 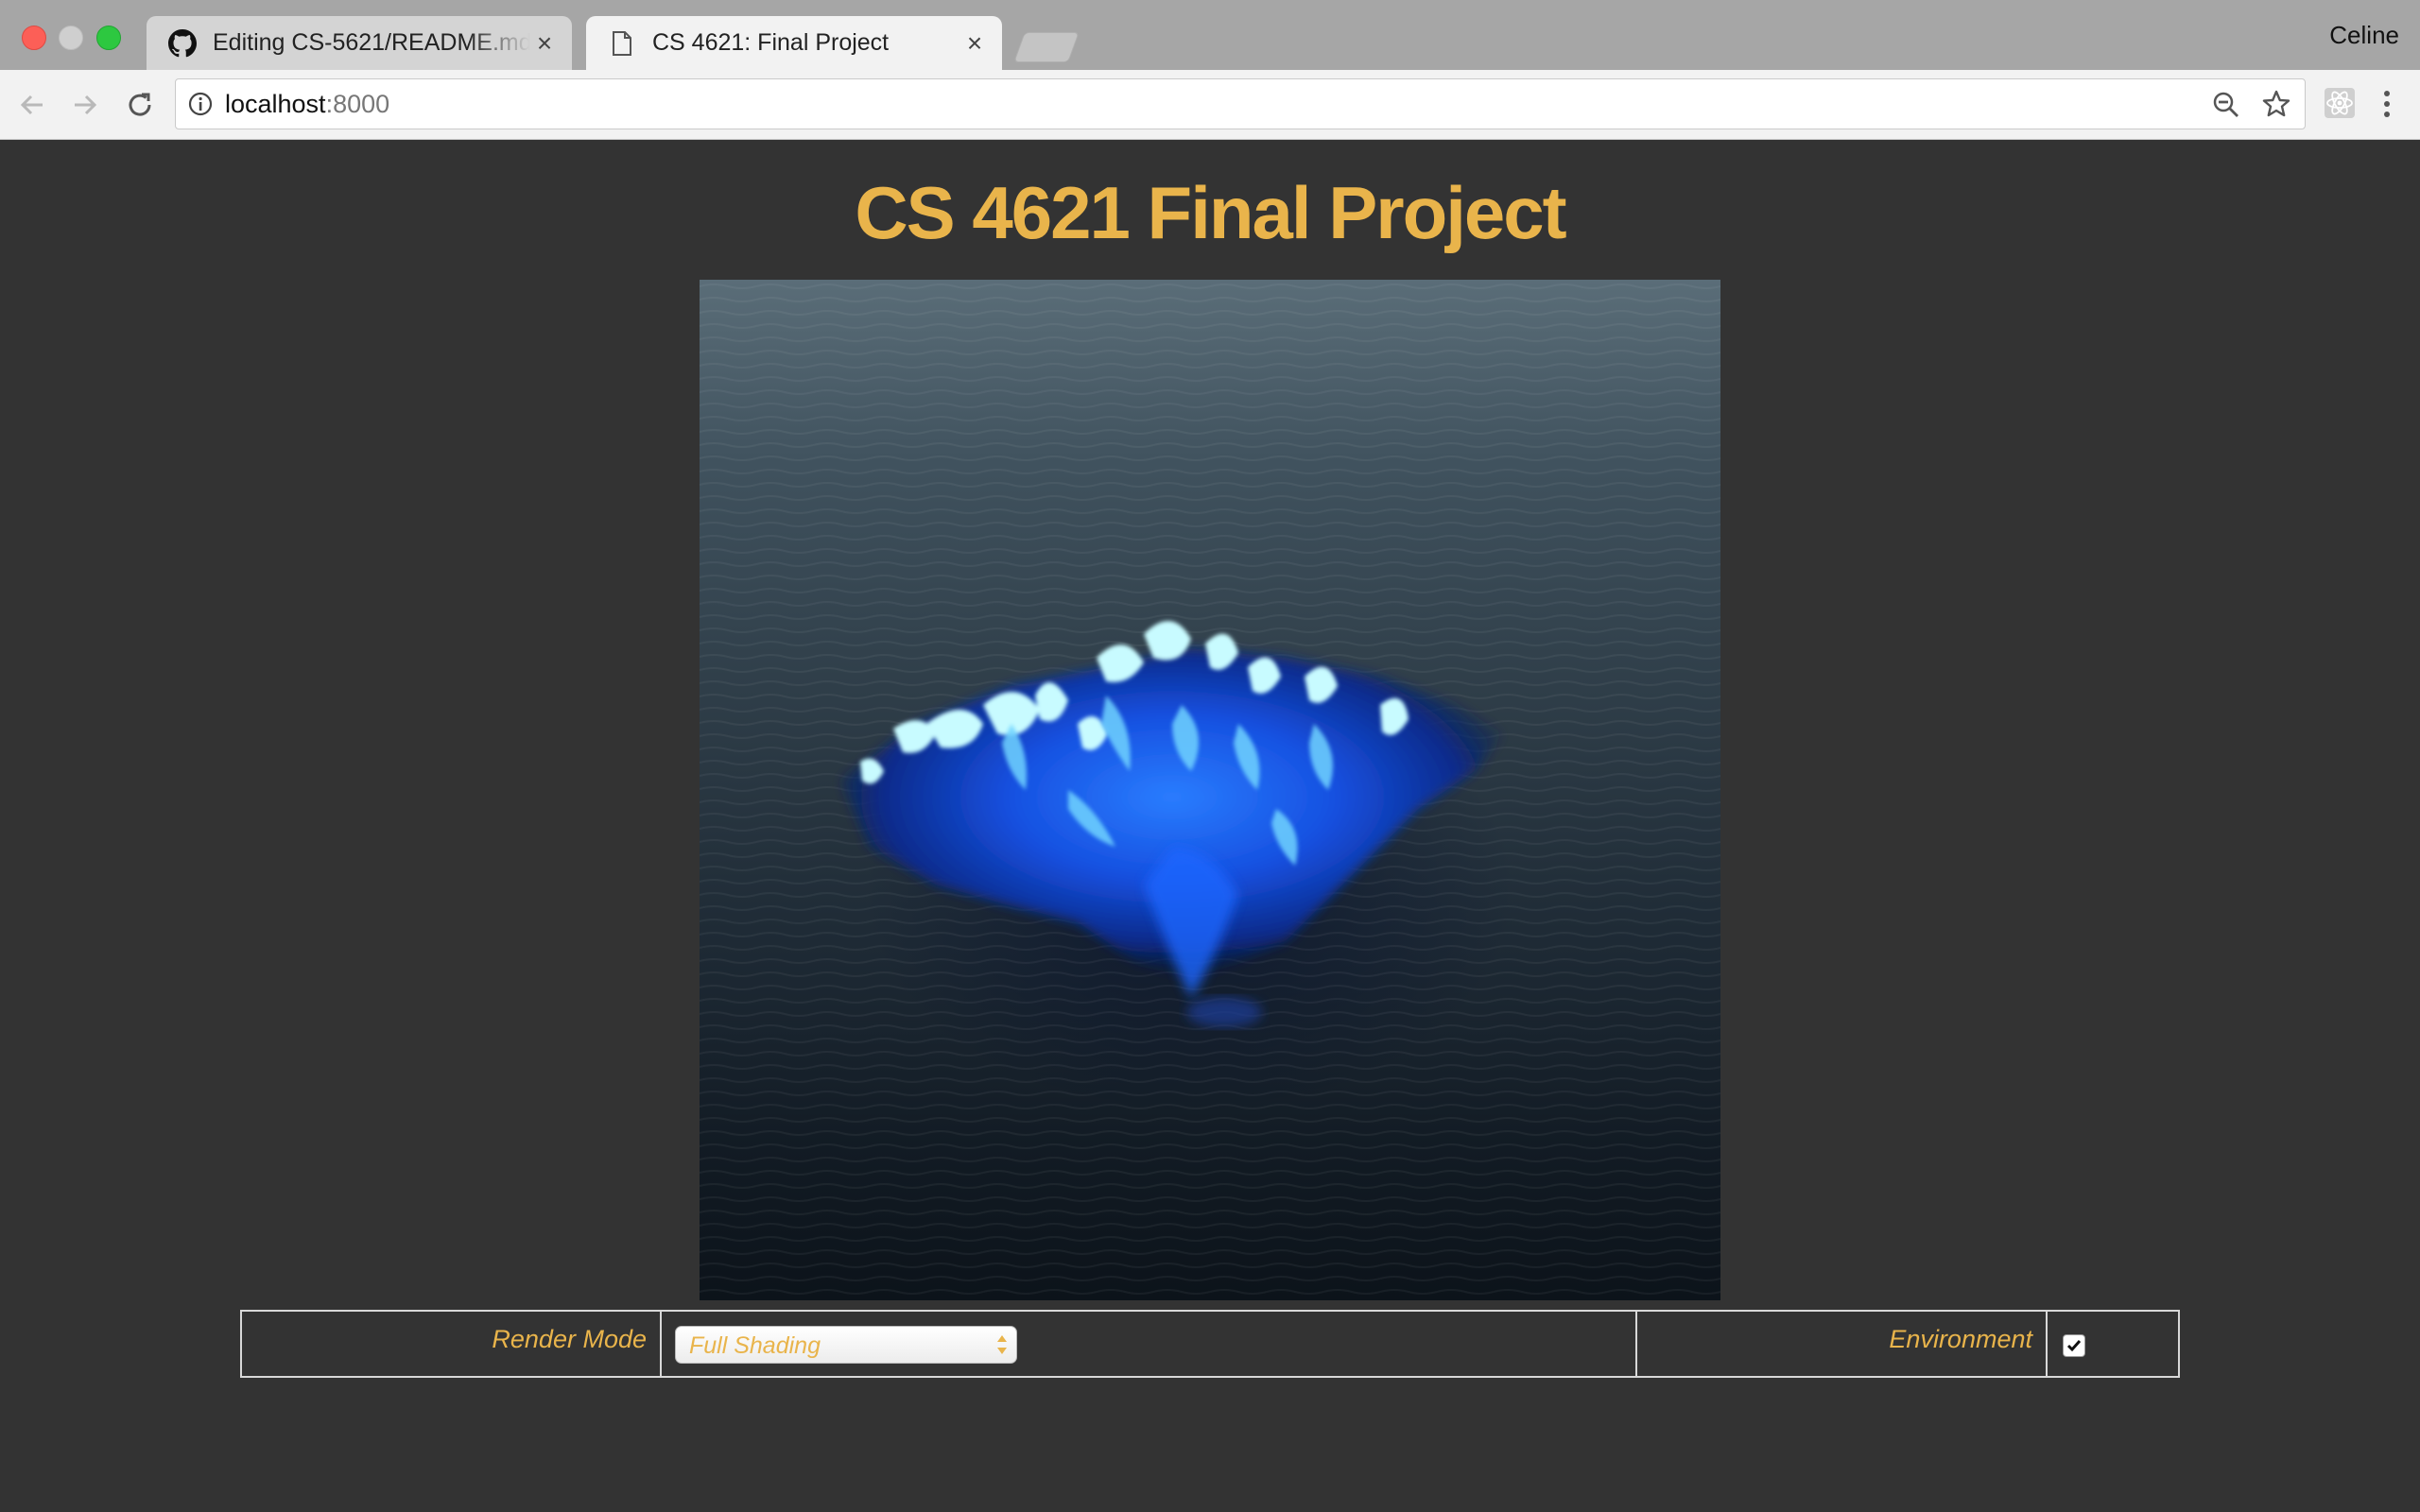 I want to click on environment-checkbox, so click(x=2074, y=1345).